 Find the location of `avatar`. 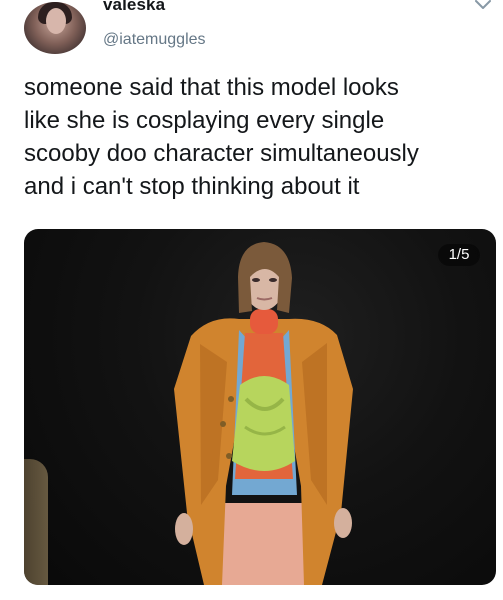

avatar is located at coordinates (55, 28).